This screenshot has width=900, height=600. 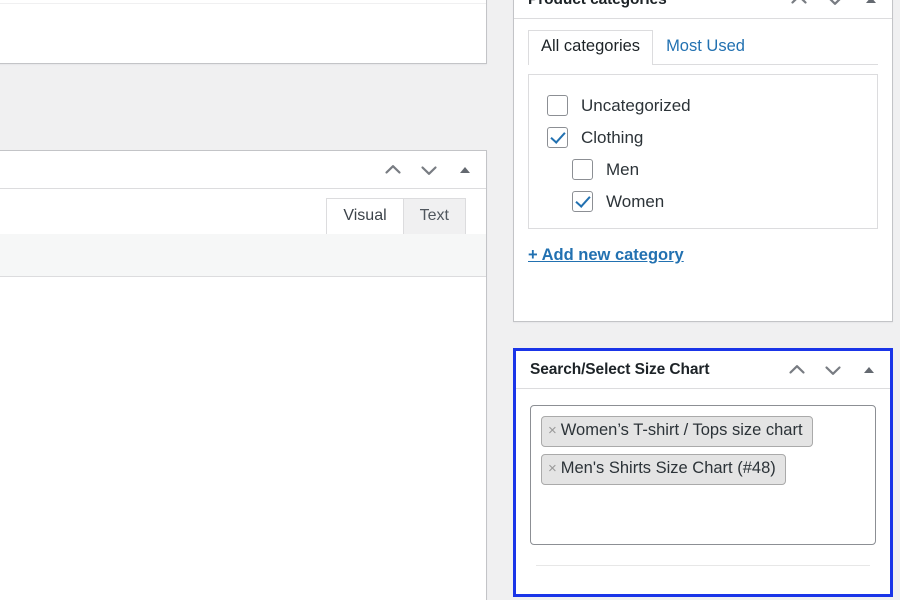 What do you see at coordinates (712, 201) in the screenshot?
I see `list-item: Women` at bounding box center [712, 201].